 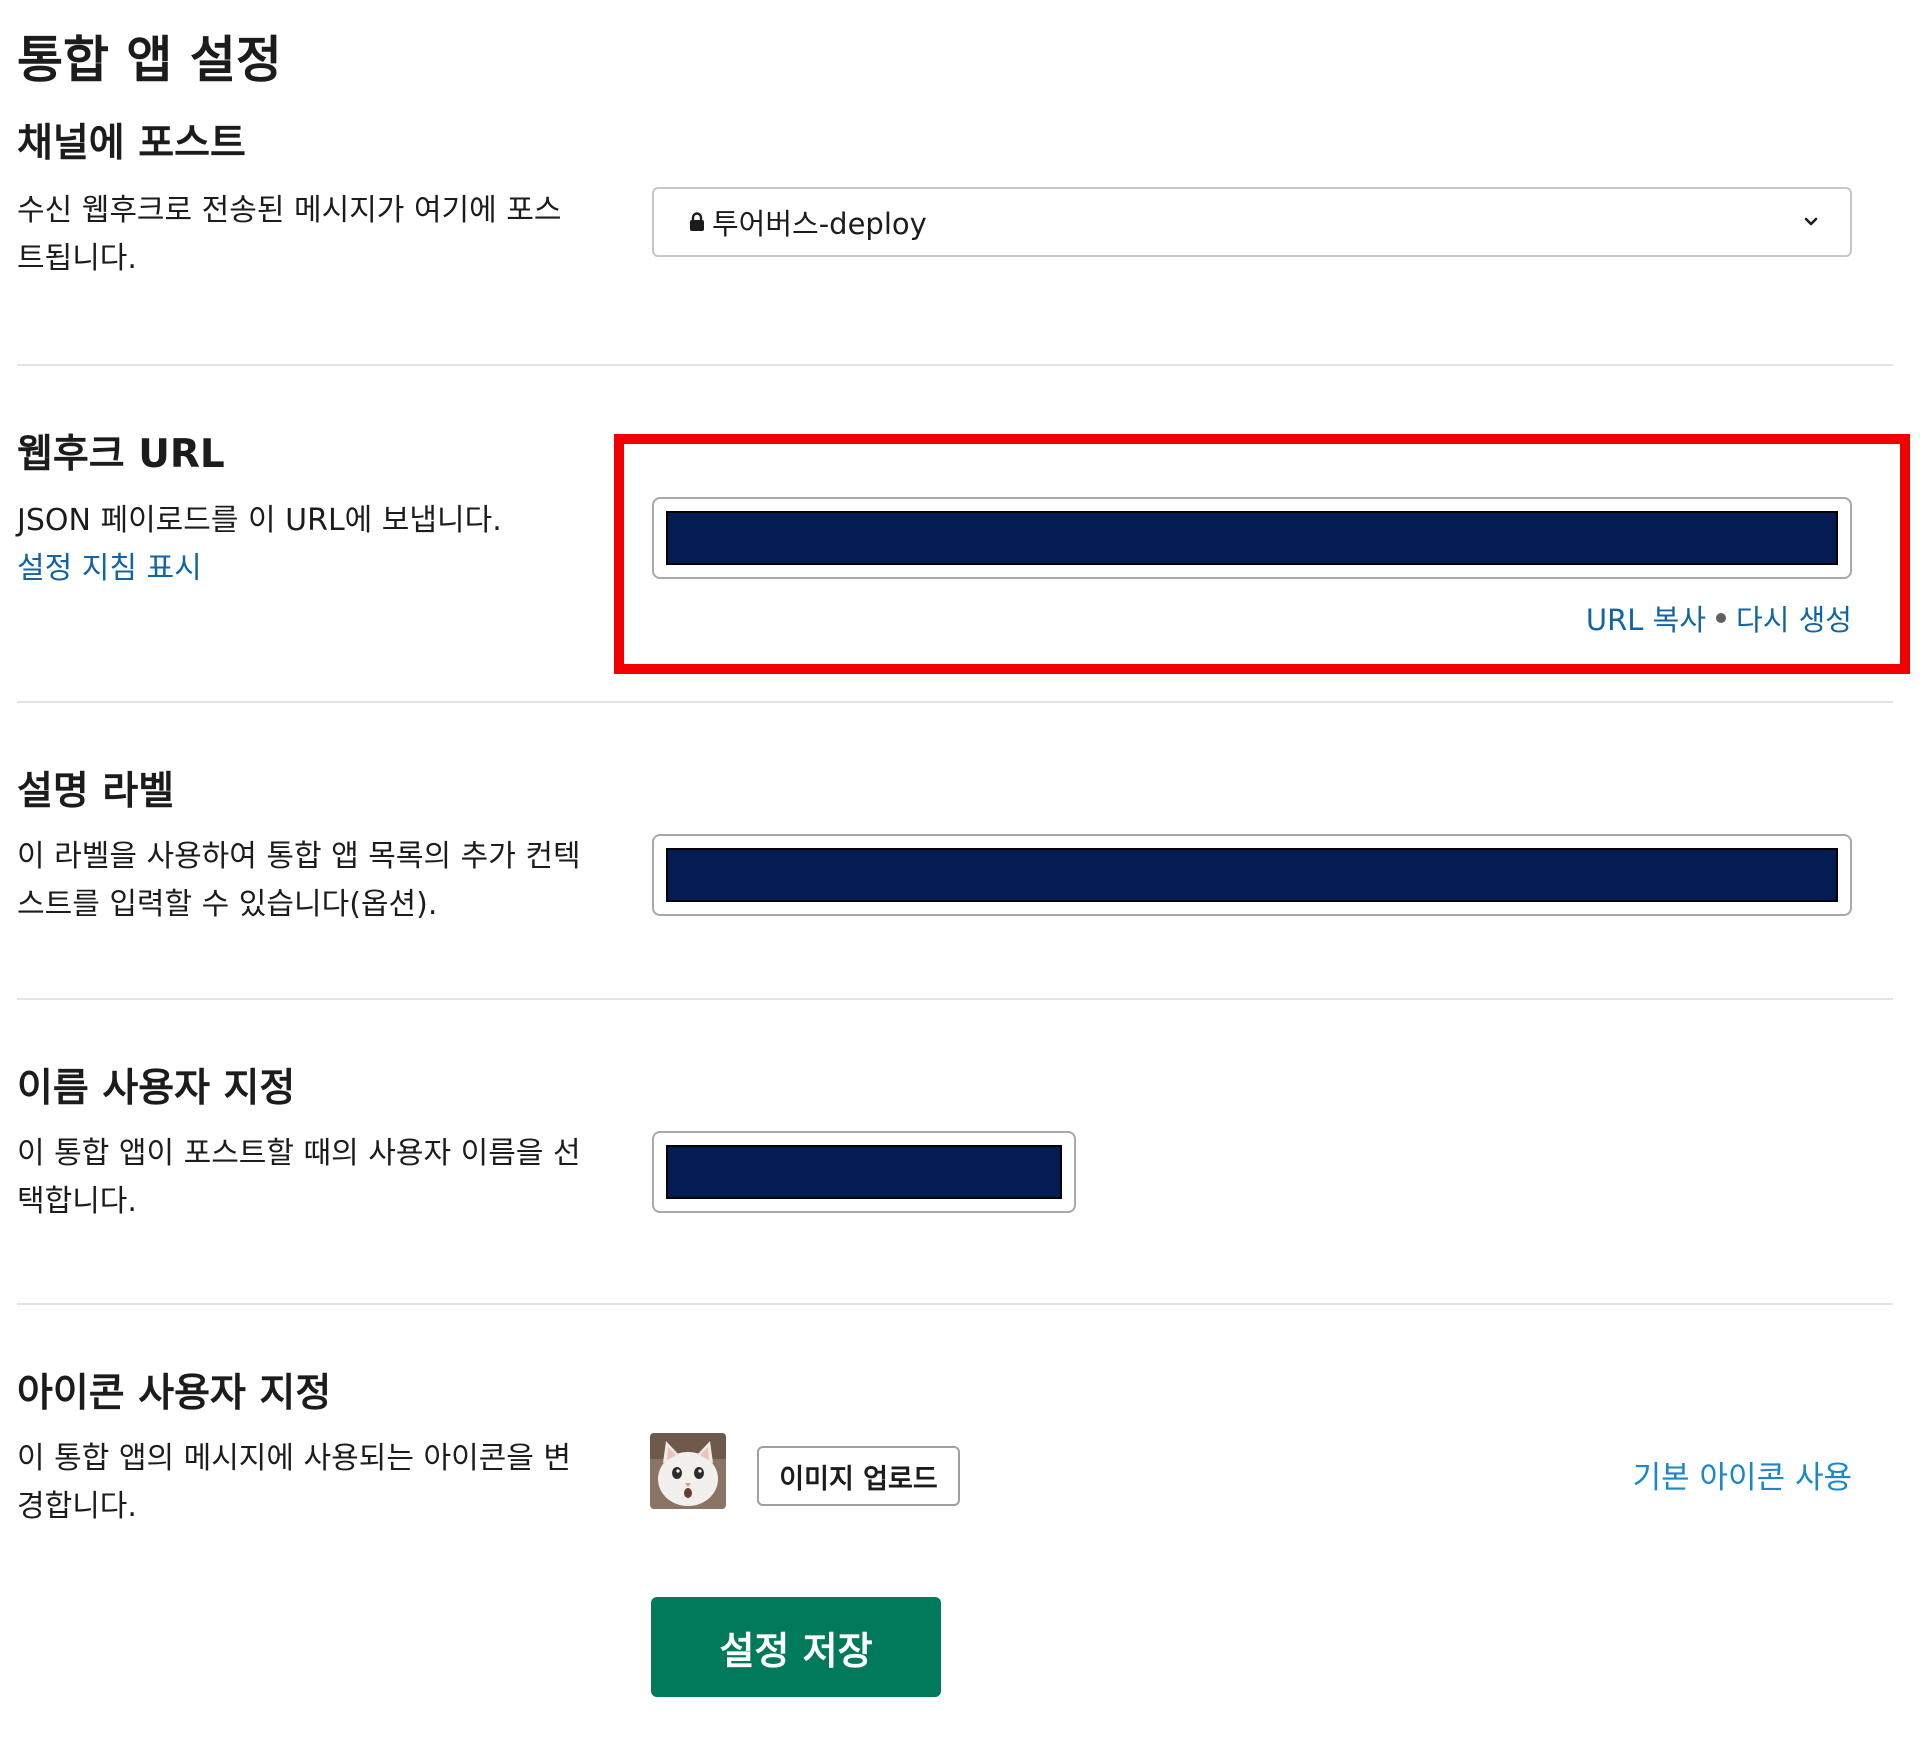 I want to click on avatar, so click(x=688, y=1471).